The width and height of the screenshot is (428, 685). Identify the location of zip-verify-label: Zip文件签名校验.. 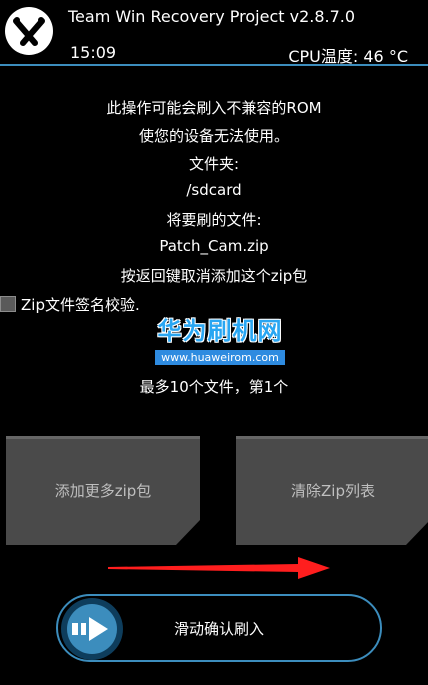
(80, 304).